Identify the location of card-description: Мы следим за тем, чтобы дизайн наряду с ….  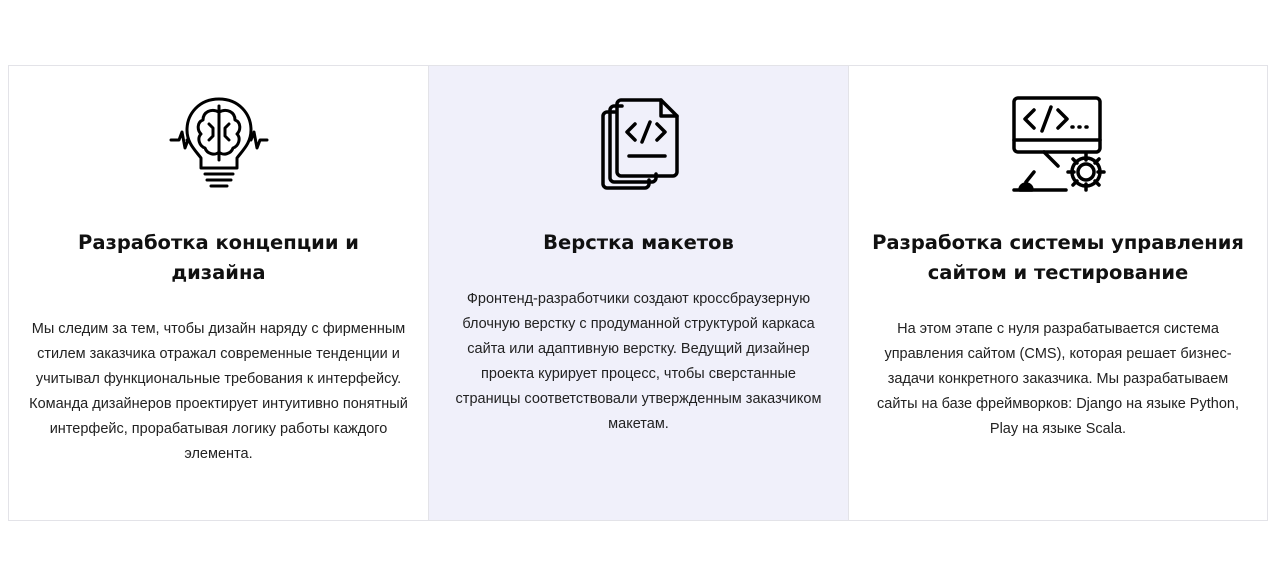
(218, 391).